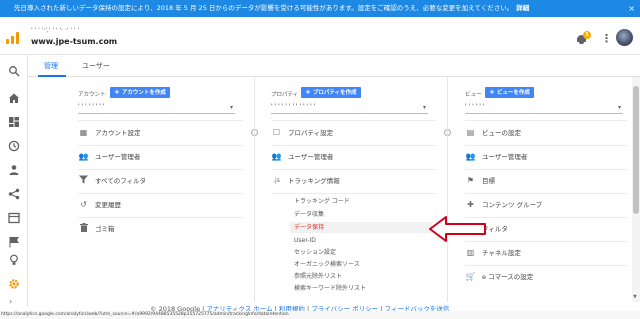 This screenshot has width=640, height=319. What do you see at coordinates (74, 41) in the screenshot?
I see `account-selector: www.jpe-tsum.com` at bounding box center [74, 41].